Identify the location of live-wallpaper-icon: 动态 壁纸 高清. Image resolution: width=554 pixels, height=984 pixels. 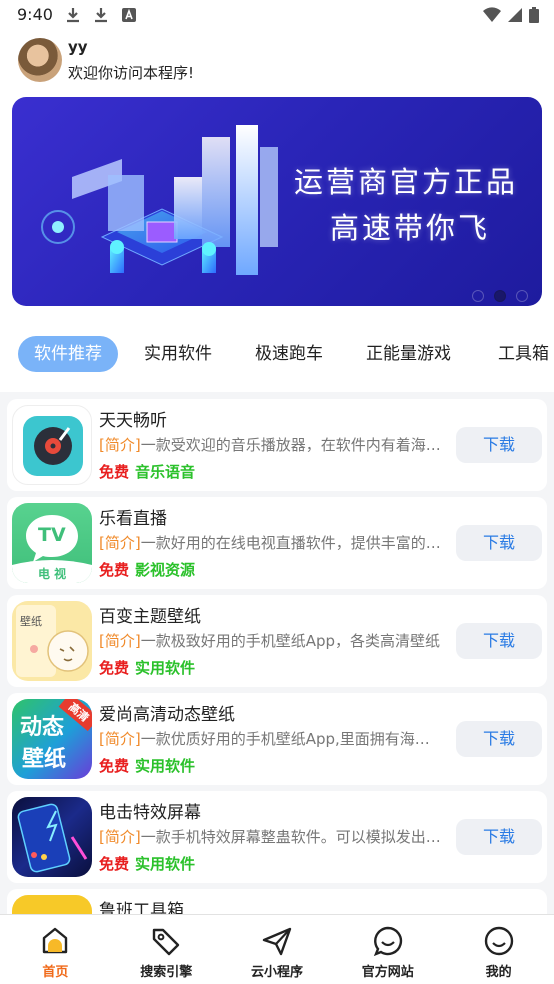
(52, 739).